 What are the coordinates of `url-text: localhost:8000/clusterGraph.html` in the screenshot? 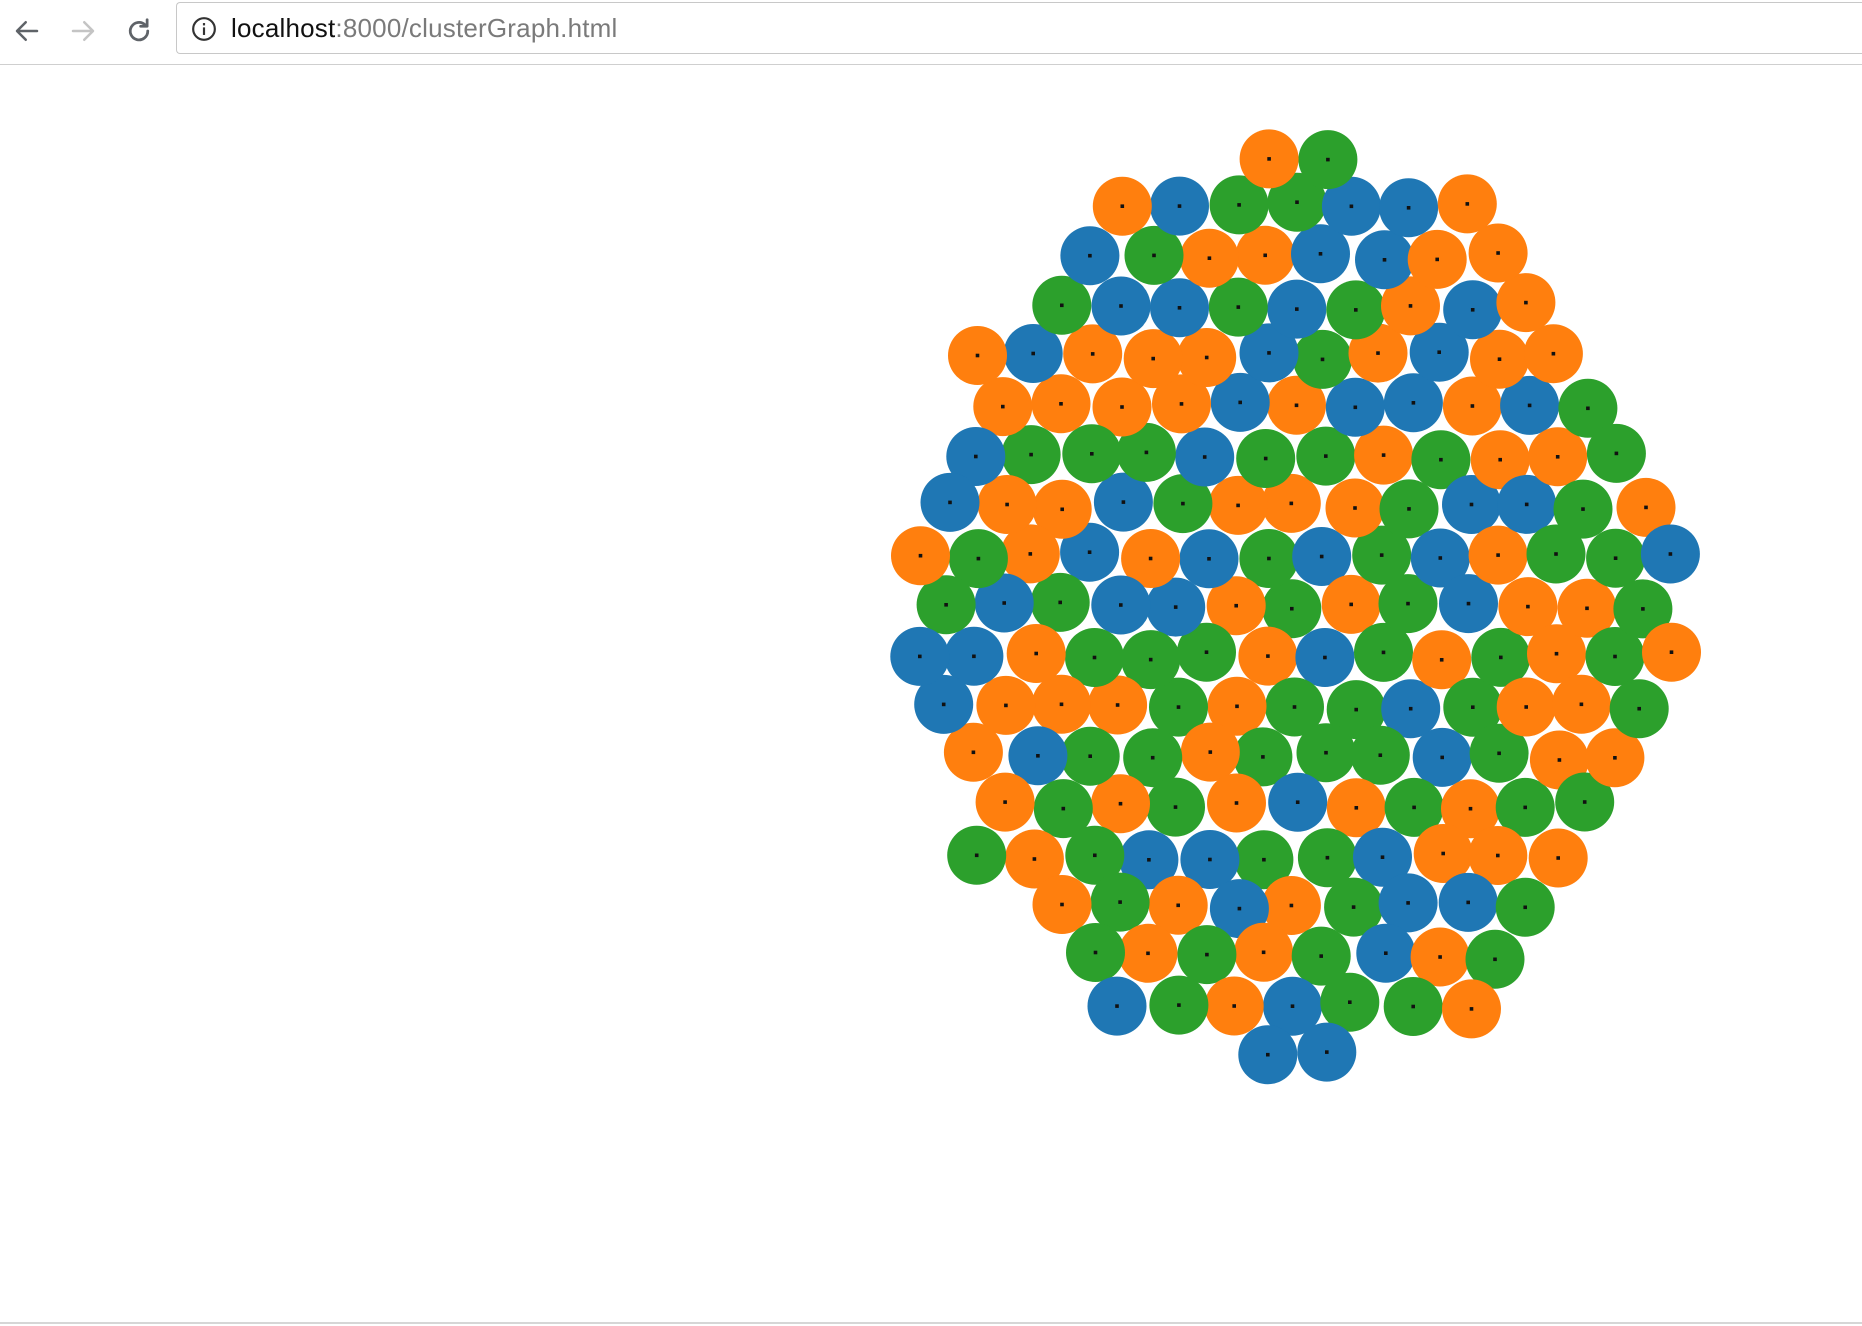 It's located at (424, 28).